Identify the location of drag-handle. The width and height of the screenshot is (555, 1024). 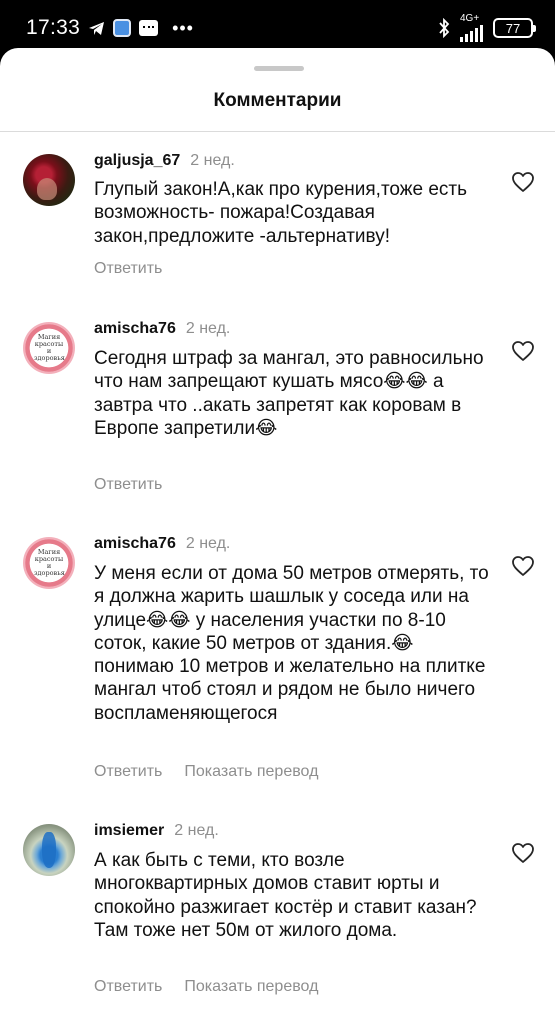
(279, 68).